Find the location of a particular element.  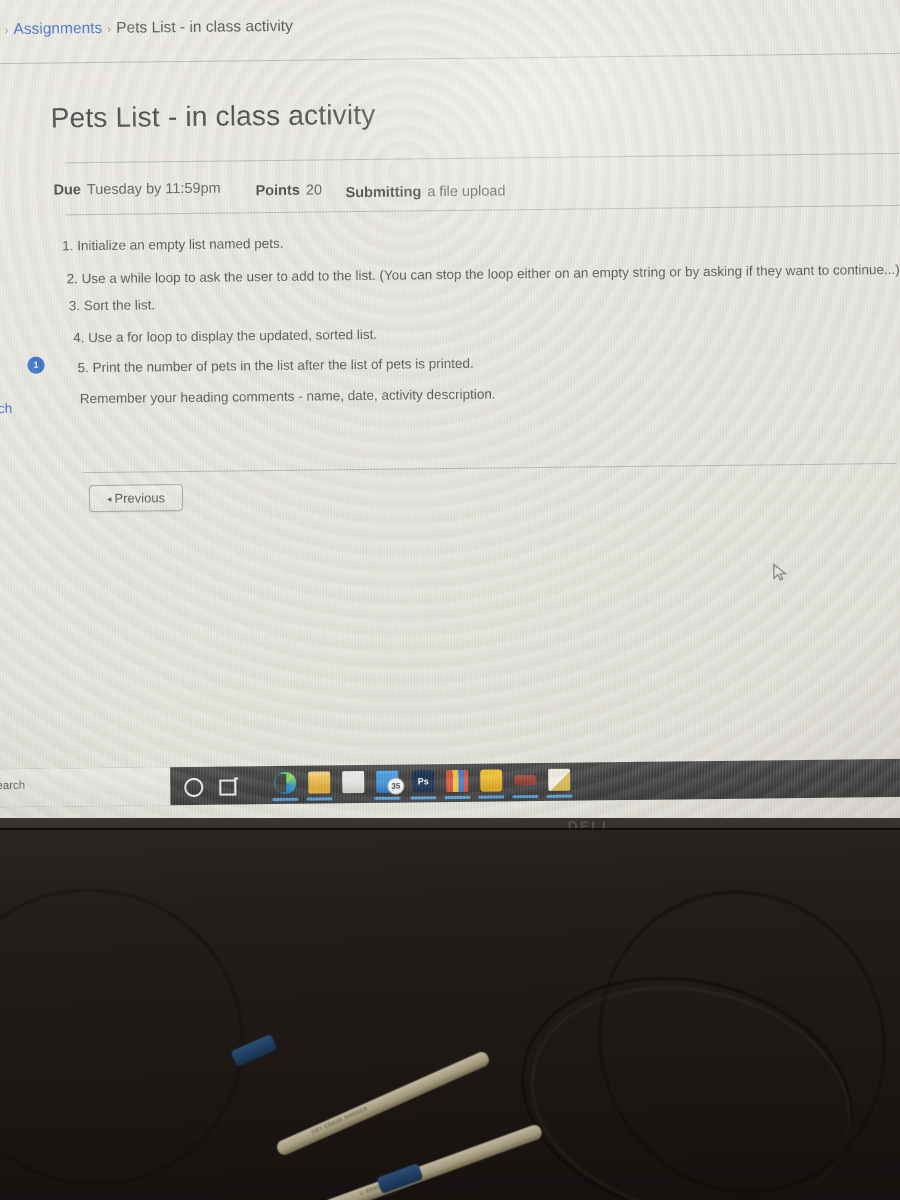

mouse-pointer-icon is located at coordinates (780, 571).